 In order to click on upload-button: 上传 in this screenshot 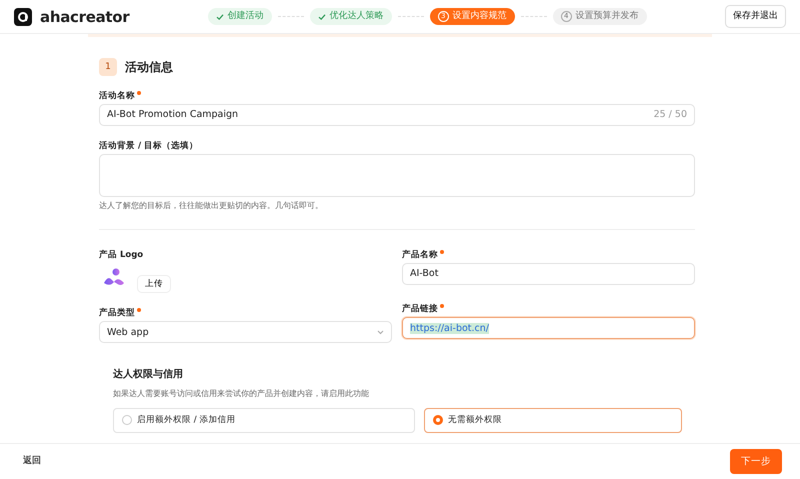, I will do `click(154, 284)`.